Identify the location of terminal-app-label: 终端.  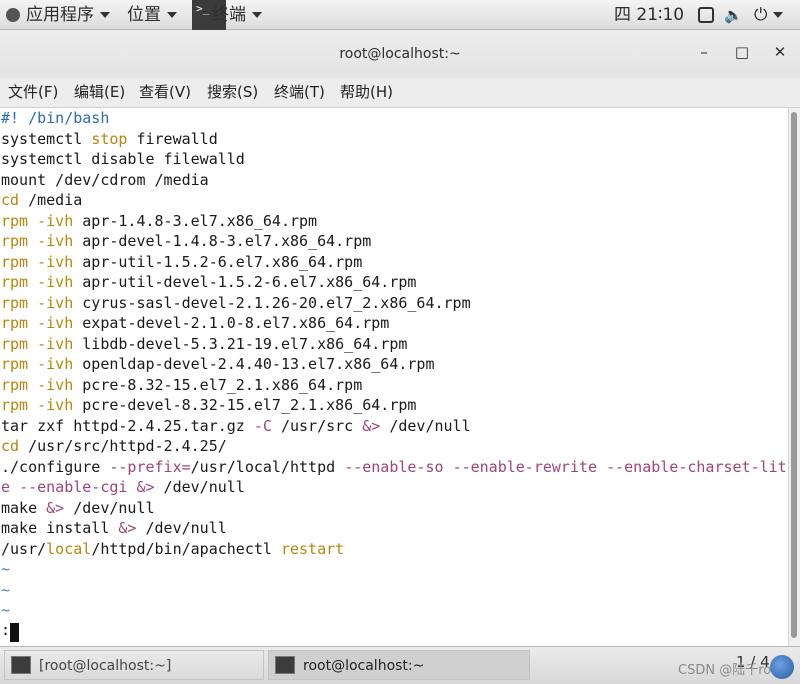
(229, 15).